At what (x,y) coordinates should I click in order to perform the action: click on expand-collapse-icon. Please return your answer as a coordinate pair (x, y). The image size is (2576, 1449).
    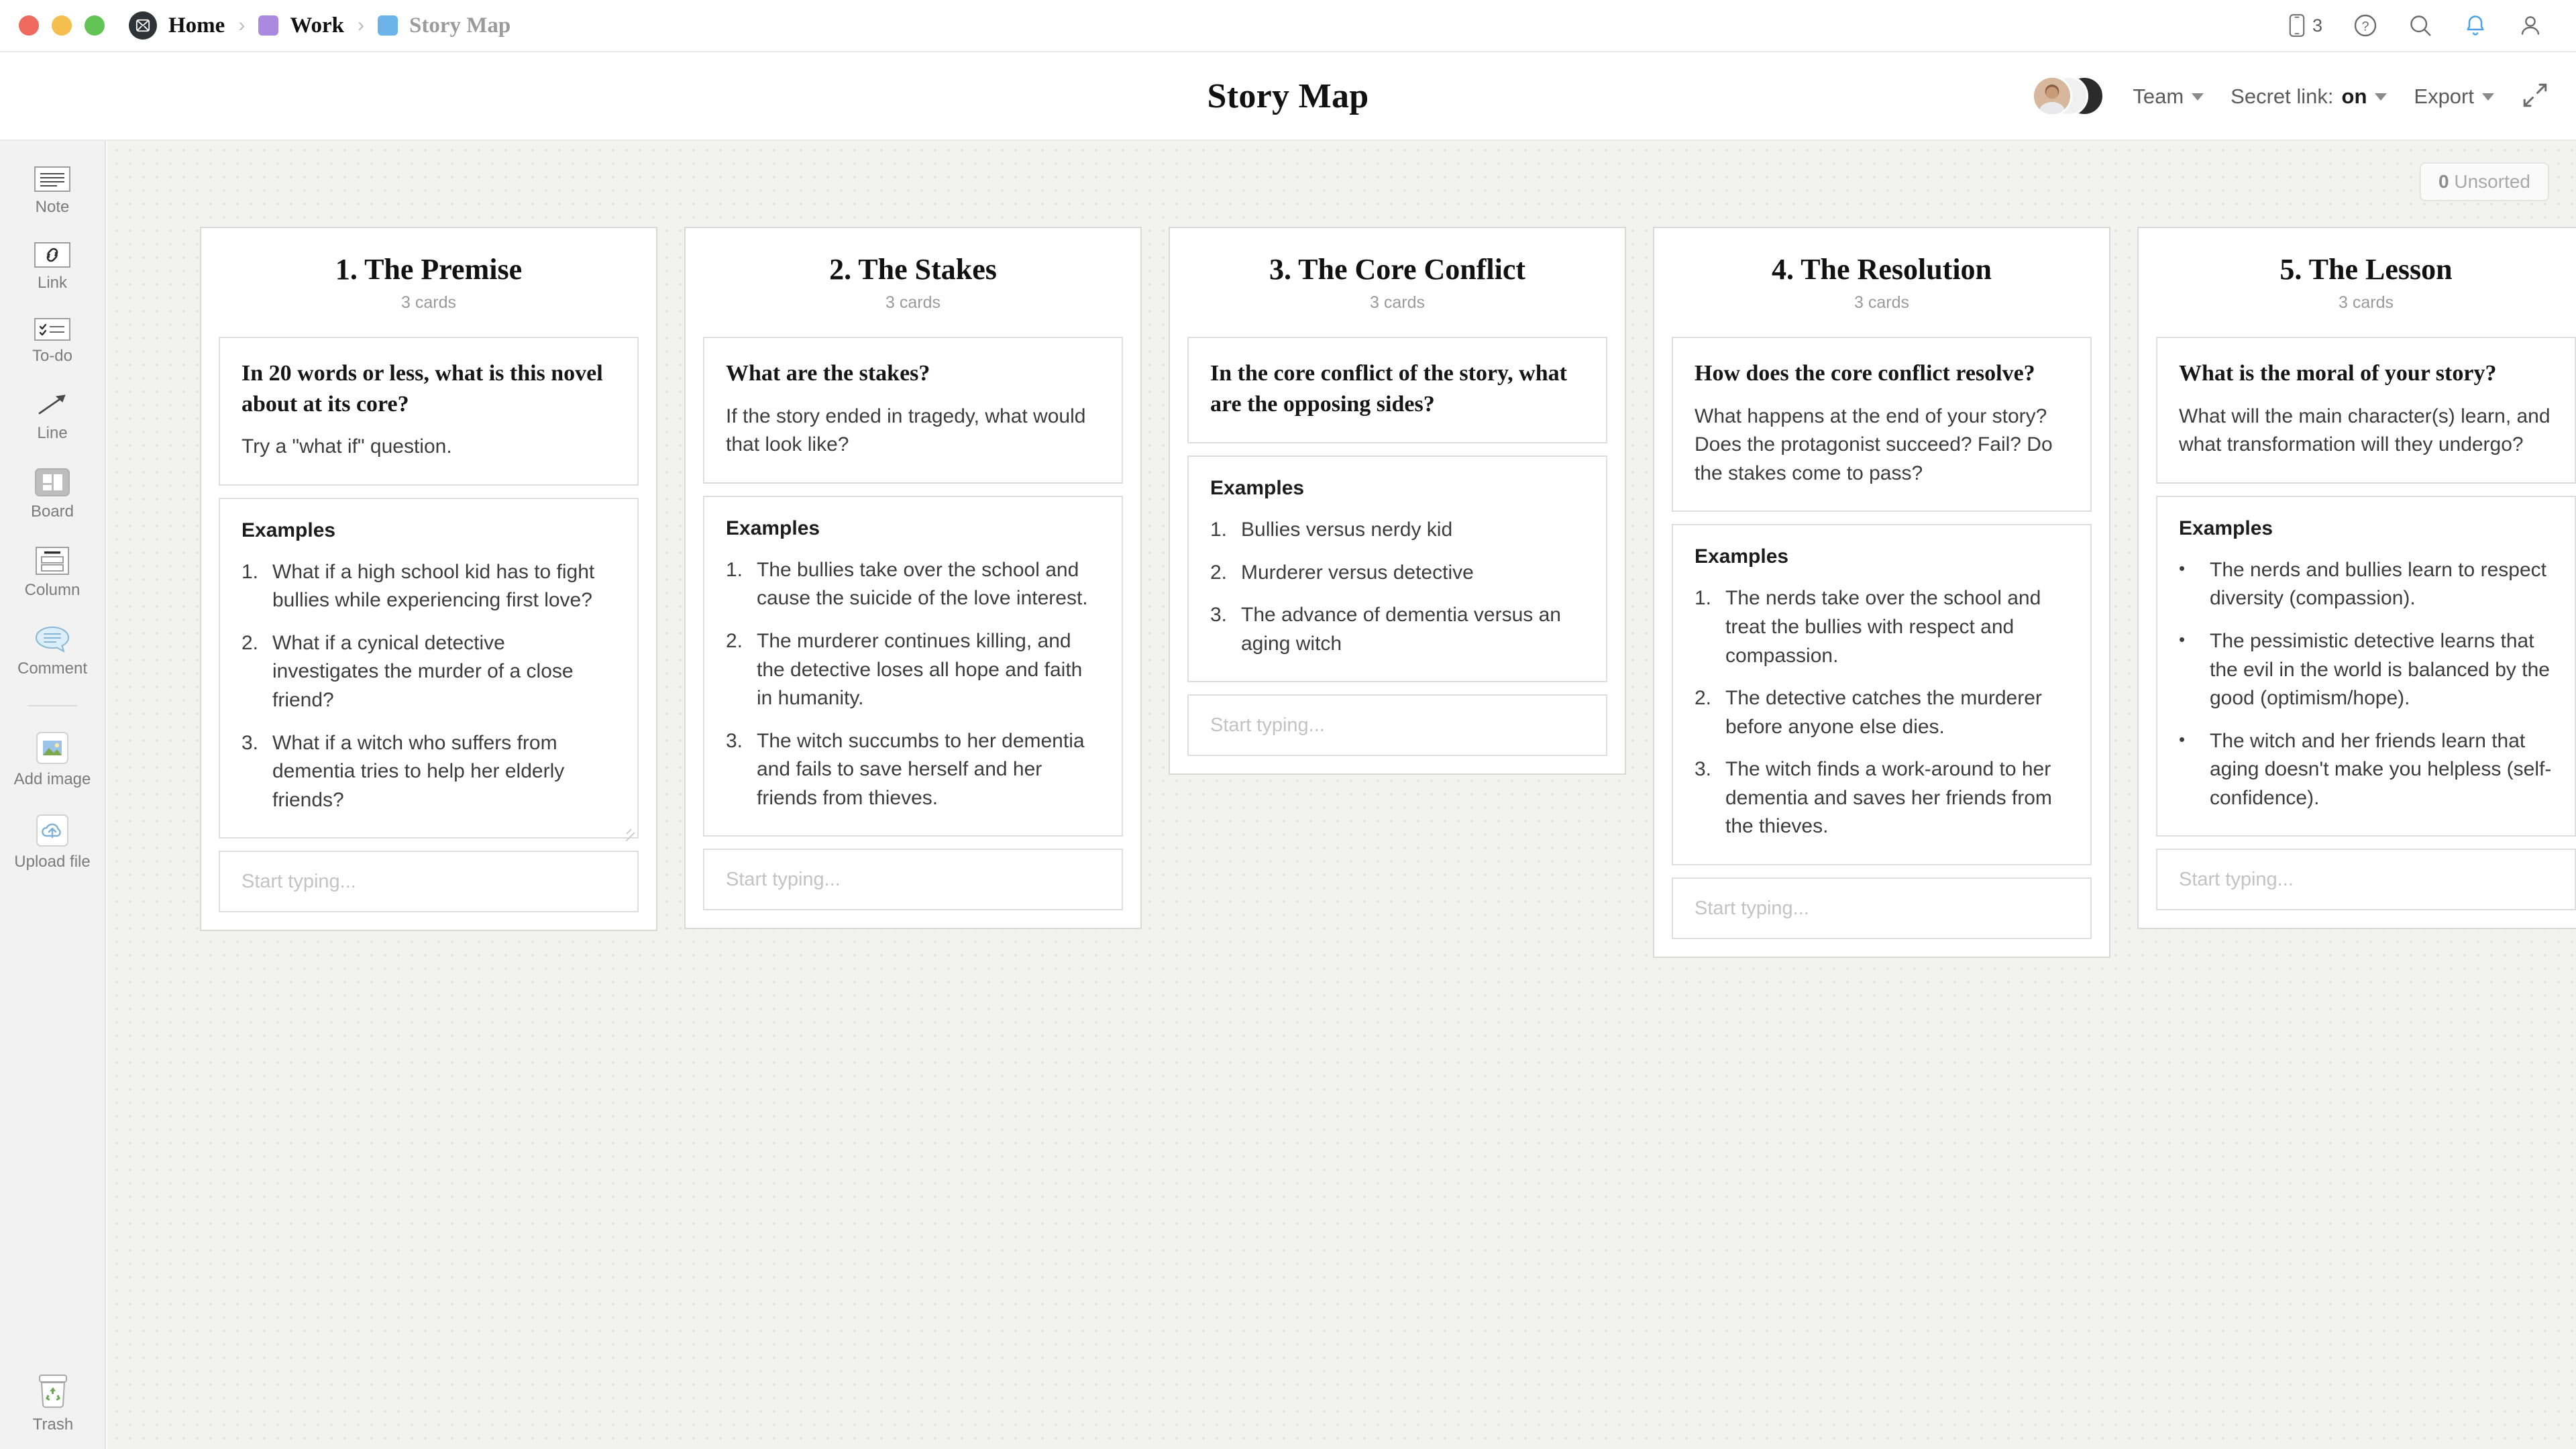
    Looking at the image, I should click on (2535, 97).